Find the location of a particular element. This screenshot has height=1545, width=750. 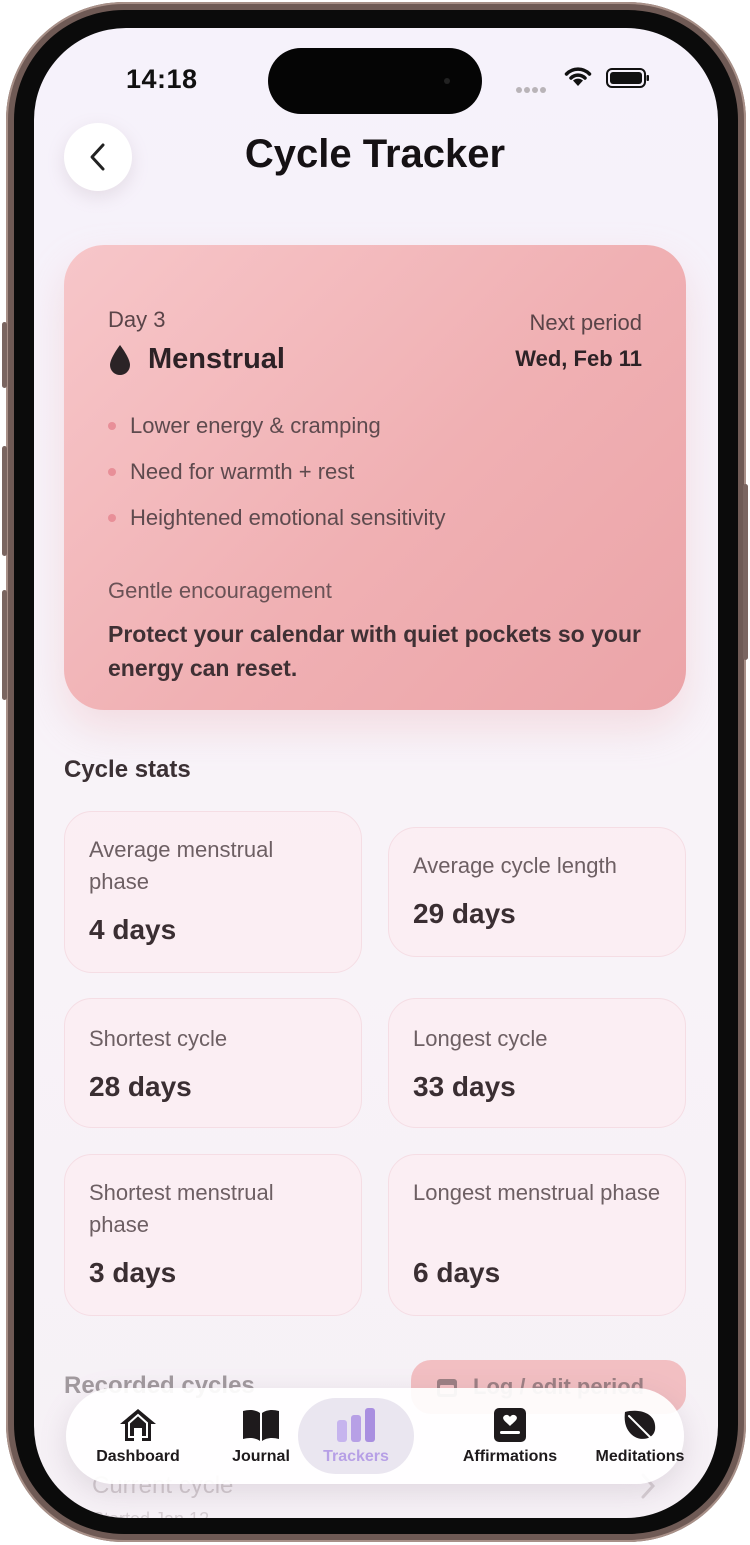

stat-card-shortest-cycle: Shortest cycle 28 days is located at coordinates (213, 1063).